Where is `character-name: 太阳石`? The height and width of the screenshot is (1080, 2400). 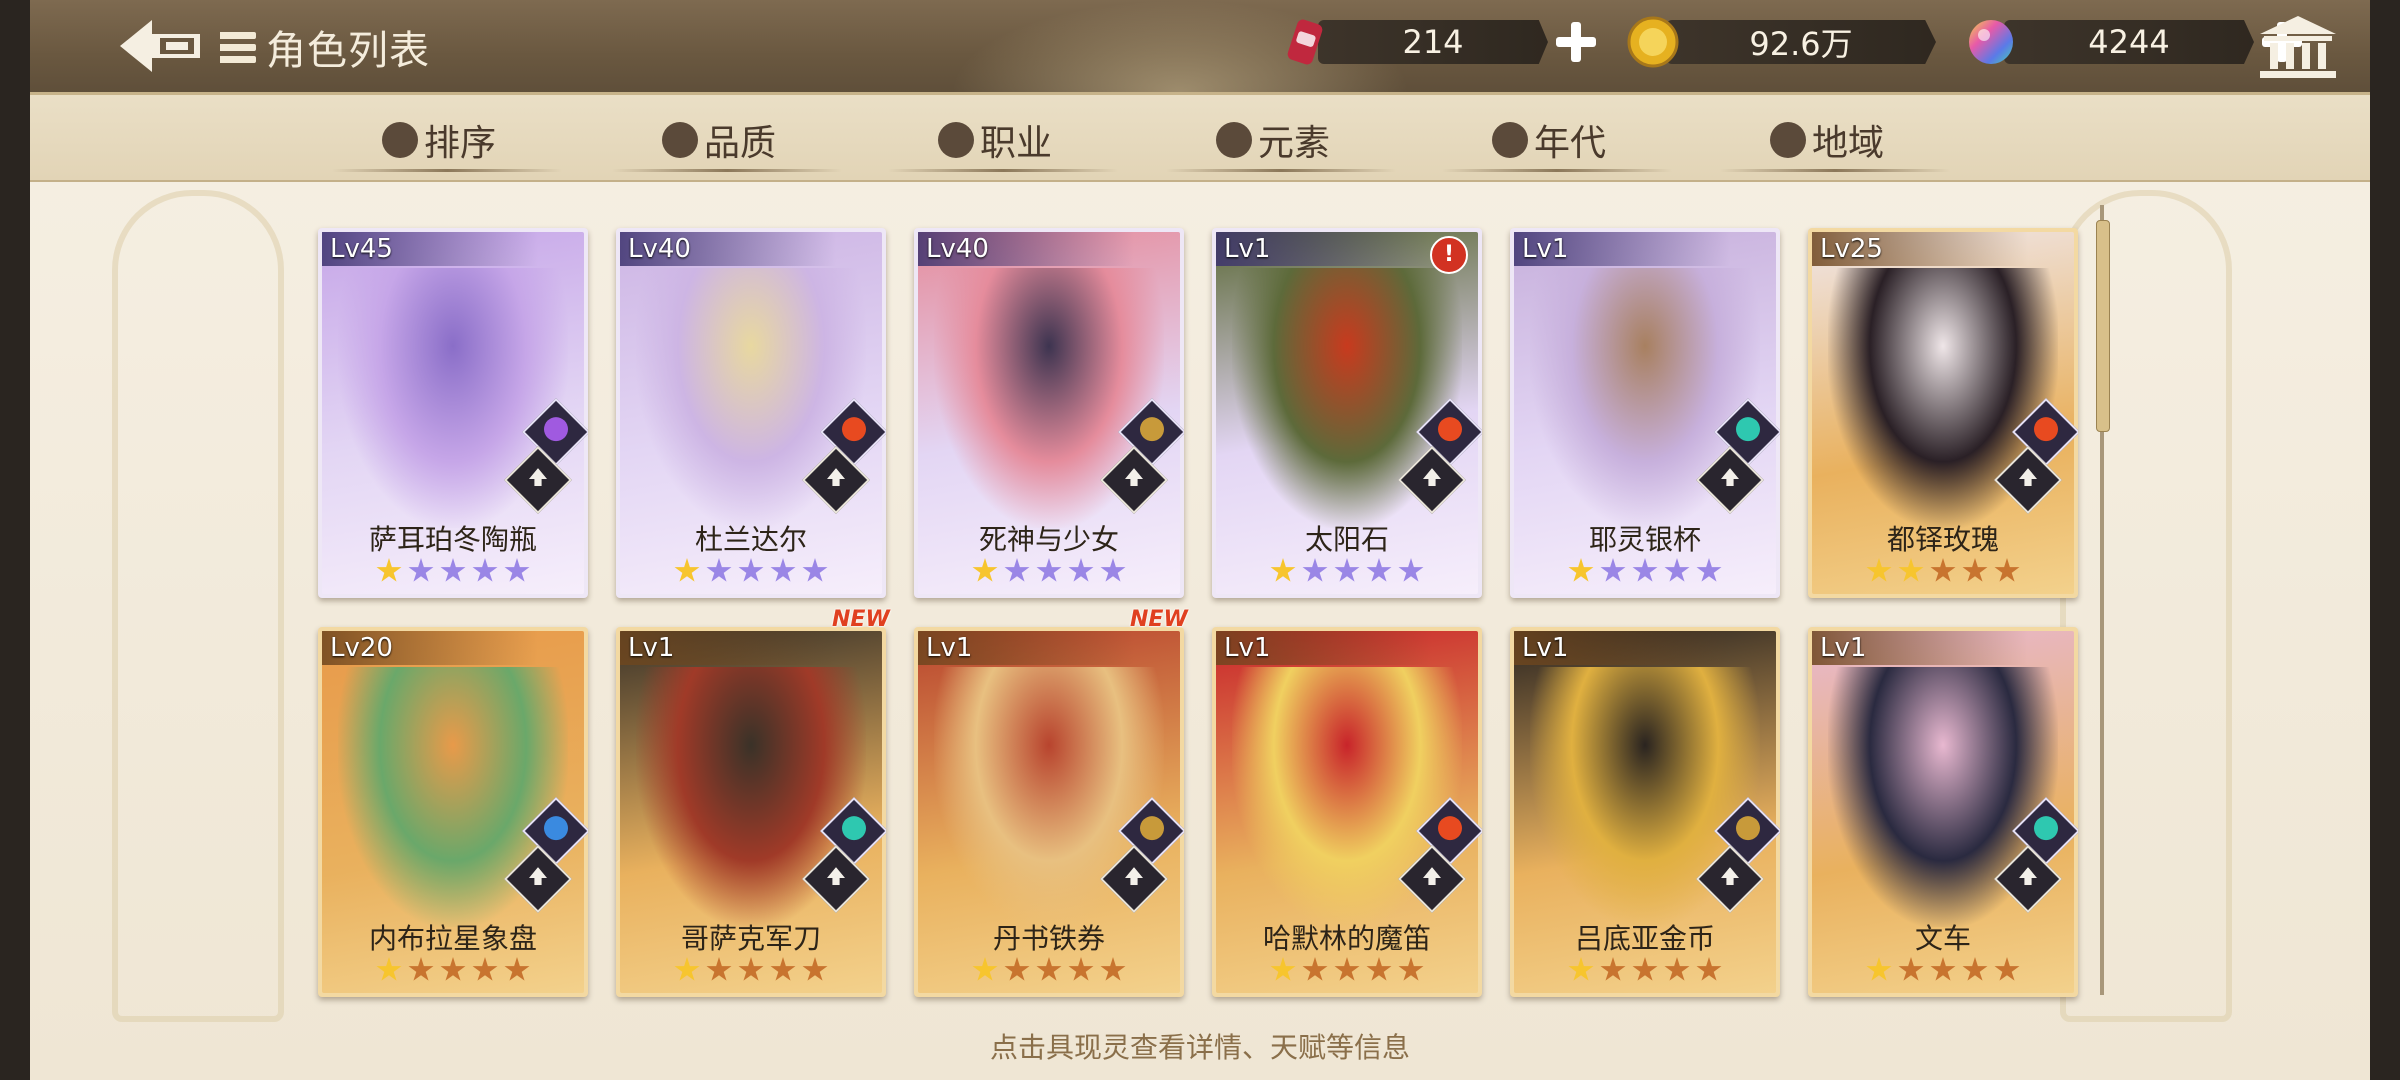
character-name: 太阳石 is located at coordinates (1346, 539).